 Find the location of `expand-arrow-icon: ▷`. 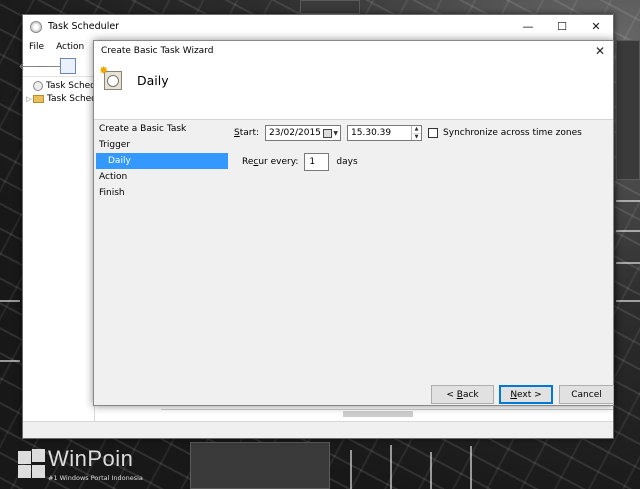

expand-arrow-icon: ▷ is located at coordinates (29, 99).